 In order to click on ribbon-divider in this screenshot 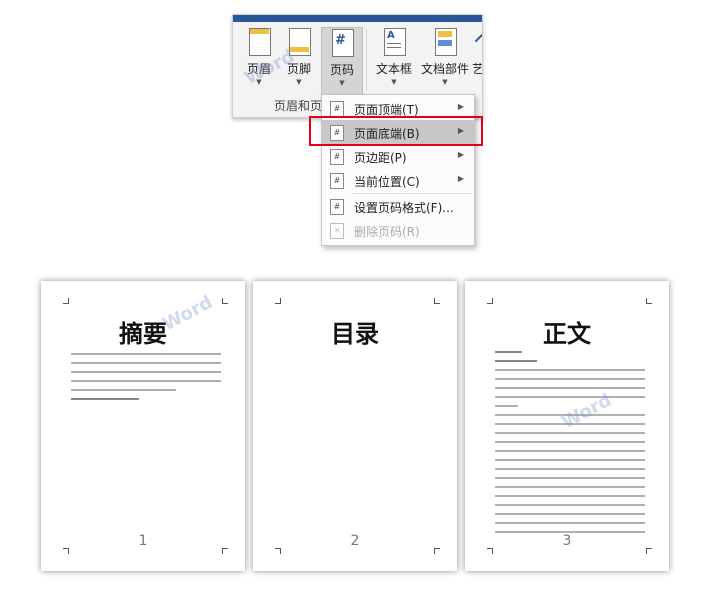, I will do `click(366, 60)`.